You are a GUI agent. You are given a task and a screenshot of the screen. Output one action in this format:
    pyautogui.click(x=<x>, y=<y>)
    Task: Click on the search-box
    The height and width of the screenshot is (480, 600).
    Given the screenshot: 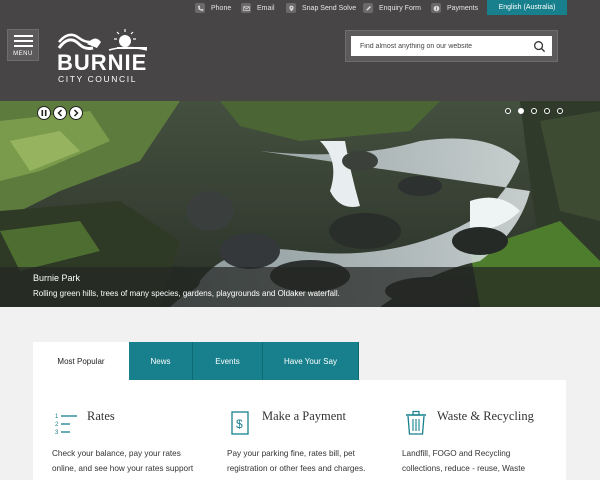 What is the action you would take?
    pyautogui.click(x=451, y=46)
    